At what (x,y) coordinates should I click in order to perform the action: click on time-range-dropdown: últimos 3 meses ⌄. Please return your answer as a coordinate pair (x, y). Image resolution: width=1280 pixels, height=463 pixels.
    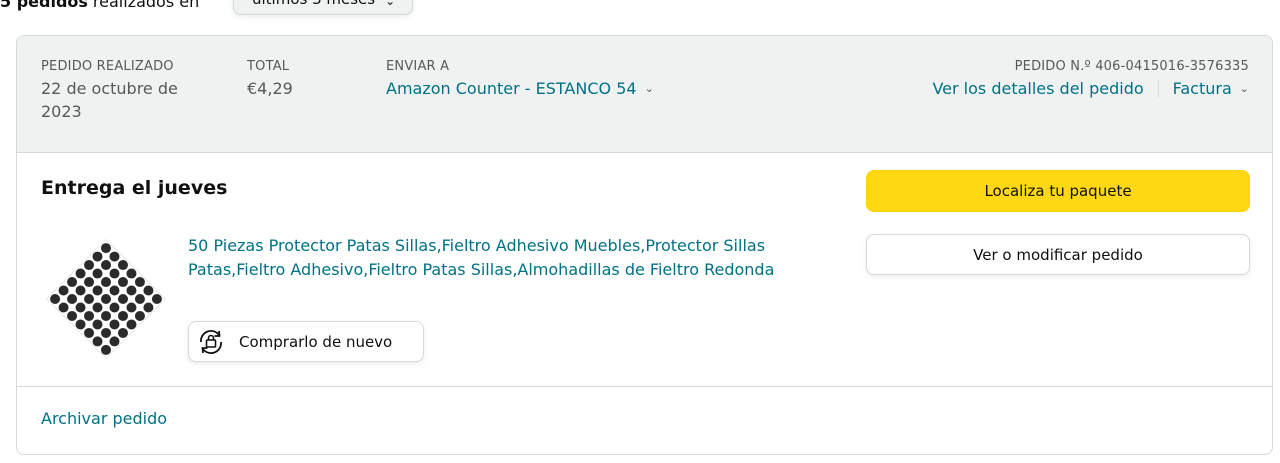
    Looking at the image, I should click on (323, 7).